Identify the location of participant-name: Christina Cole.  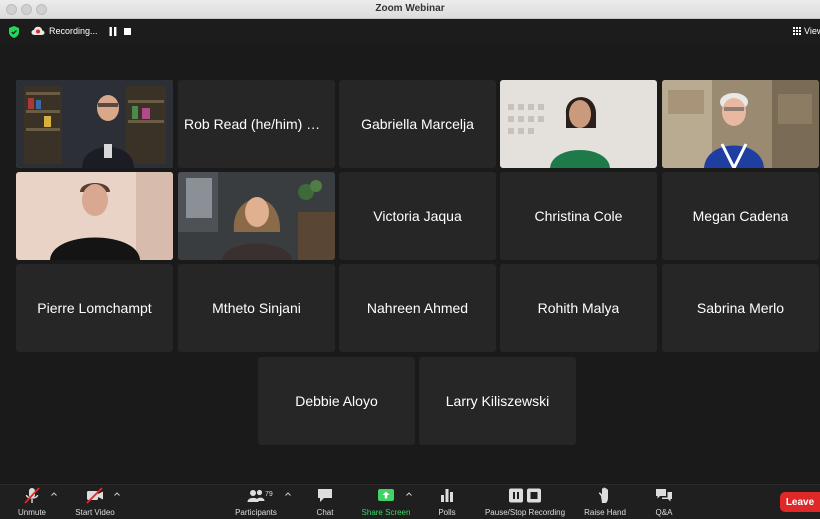
(578, 216).